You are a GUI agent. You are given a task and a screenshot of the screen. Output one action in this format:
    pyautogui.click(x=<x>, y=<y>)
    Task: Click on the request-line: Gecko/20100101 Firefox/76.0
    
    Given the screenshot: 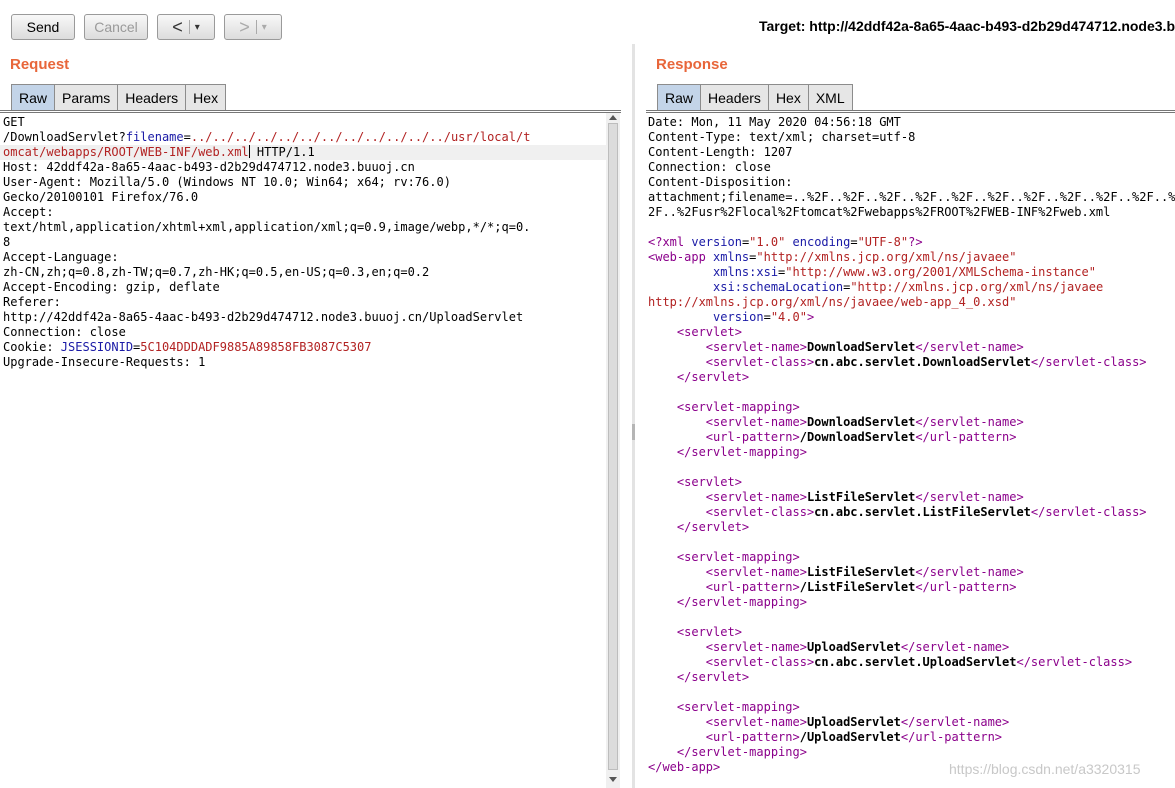 What is the action you would take?
    pyautogui.click(x=304, y=197)
    